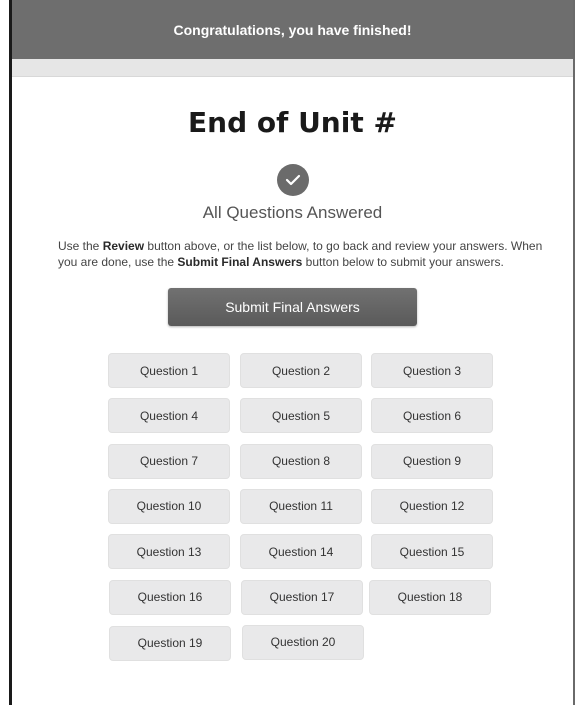 The width and height of the screenshot is (577, 705). What do you see at coordinates (292, 68) in the screenshot?
I see `toolbar-strip` at bounding box center [292, 68].